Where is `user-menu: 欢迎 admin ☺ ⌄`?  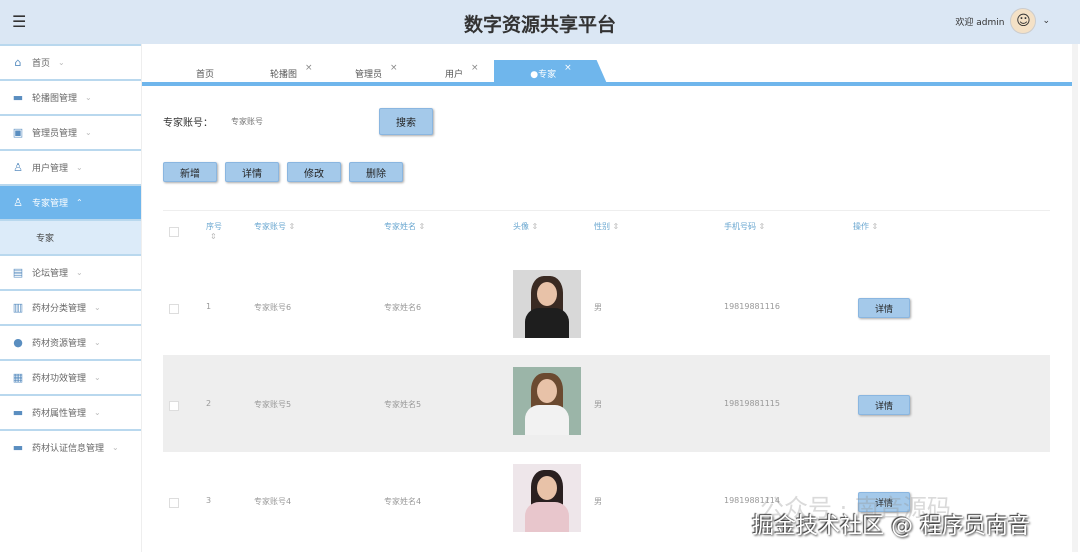
user-menu: 欢迎 admin ☺ ⌄ is located at coordinates (1002, 21).